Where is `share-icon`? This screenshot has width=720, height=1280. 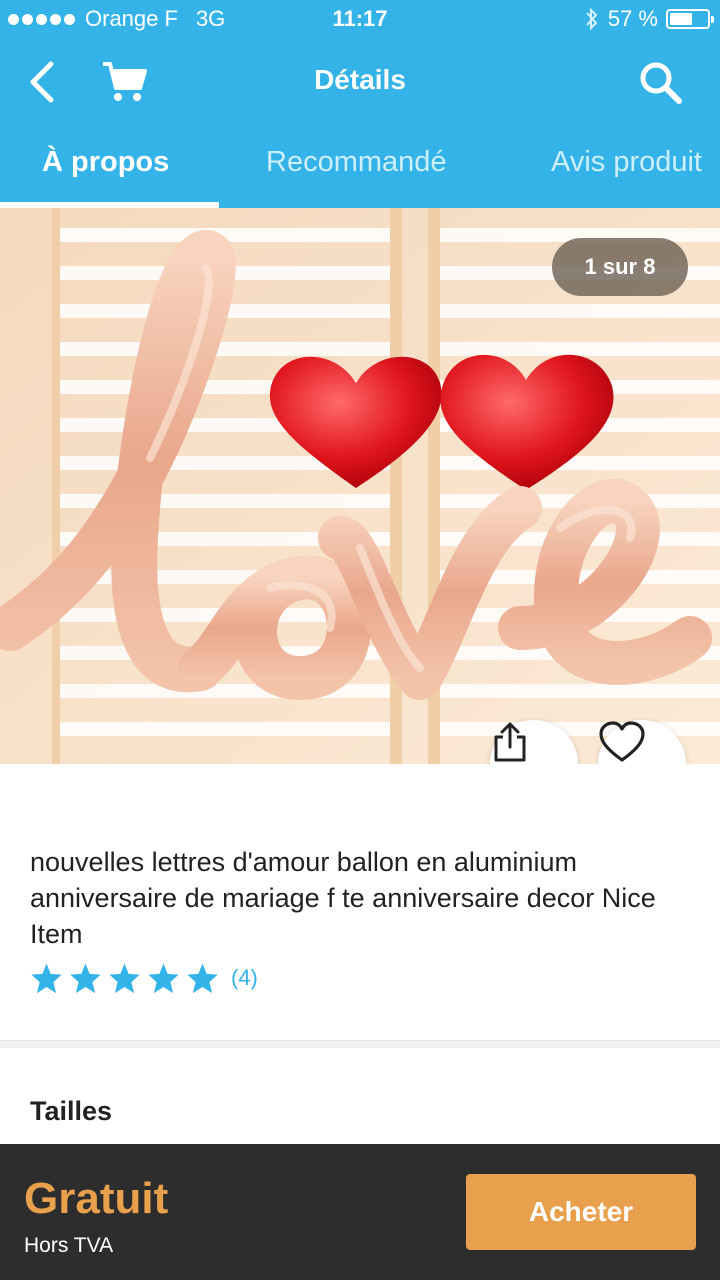 share-icon is located at coordinates (510, 742).